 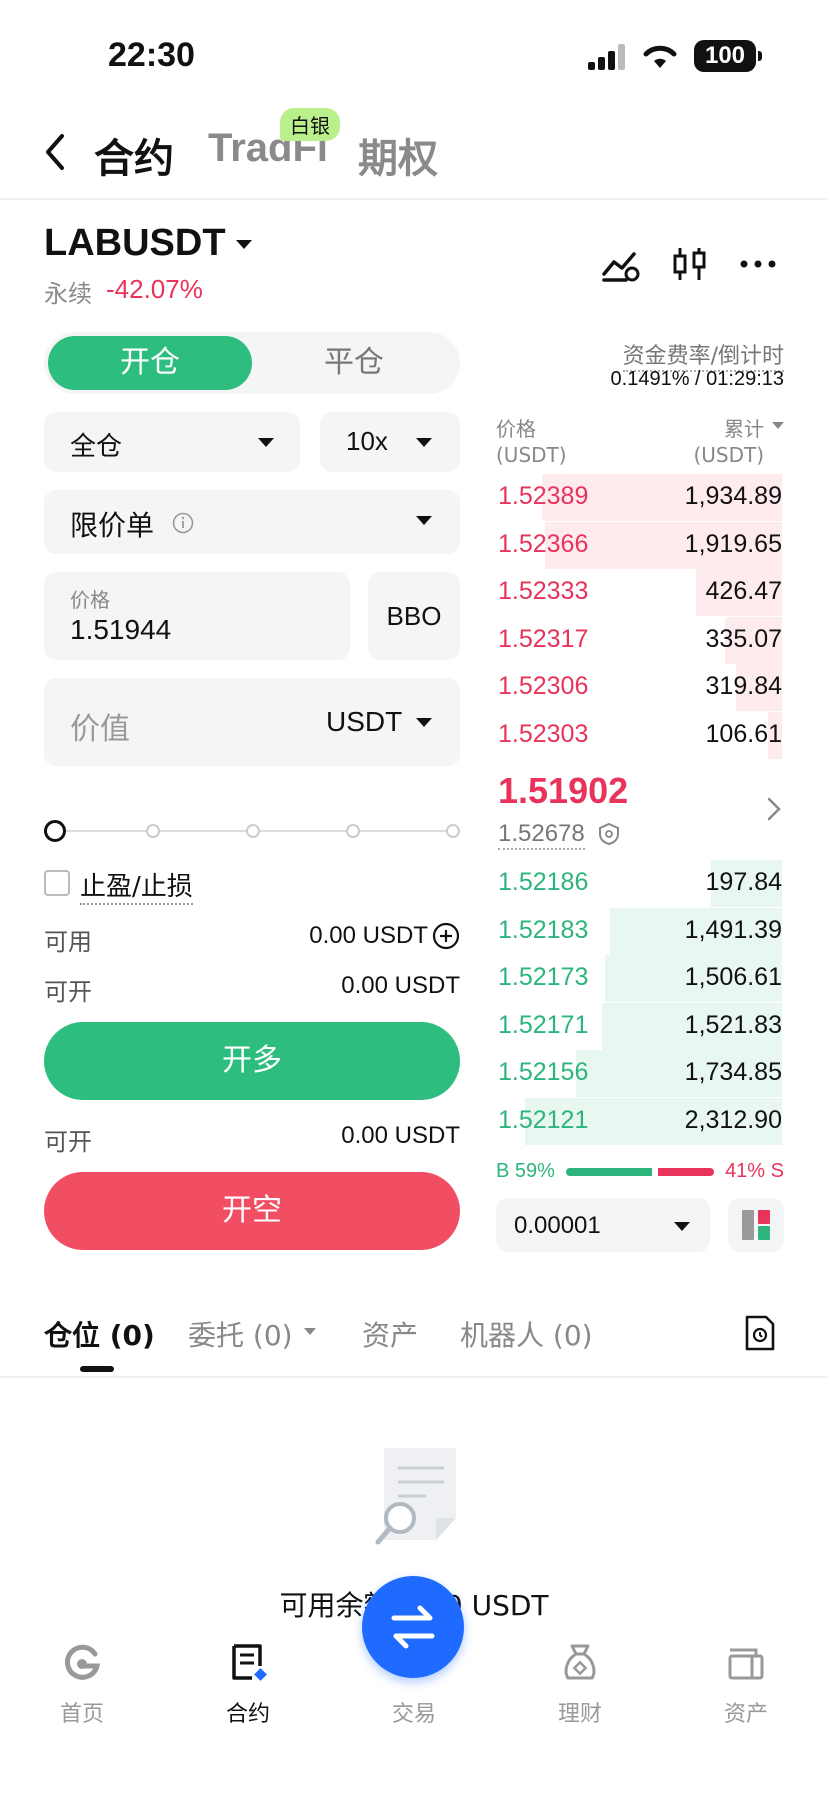 What do you see at coordinates (743, 591) in the screenshot?
I see `ask-total: 426.47` at bounding box center [743, 591].